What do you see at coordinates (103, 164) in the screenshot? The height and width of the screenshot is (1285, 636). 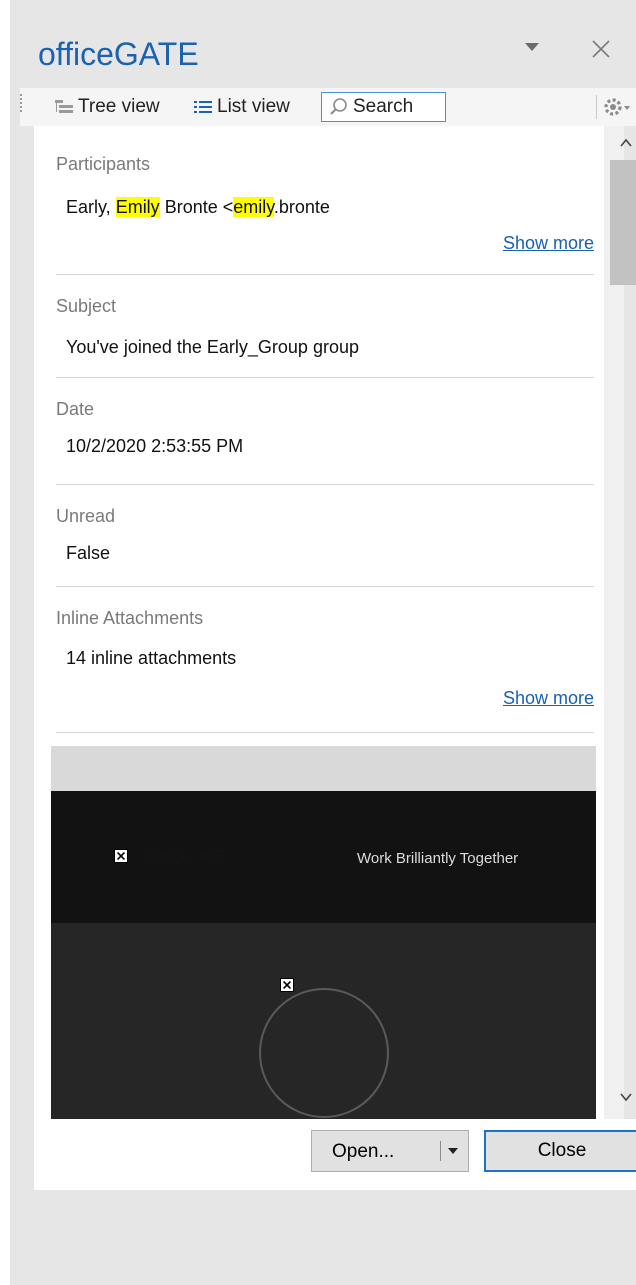 I see `participants-label: Participants` at bounding box center [103, 164].